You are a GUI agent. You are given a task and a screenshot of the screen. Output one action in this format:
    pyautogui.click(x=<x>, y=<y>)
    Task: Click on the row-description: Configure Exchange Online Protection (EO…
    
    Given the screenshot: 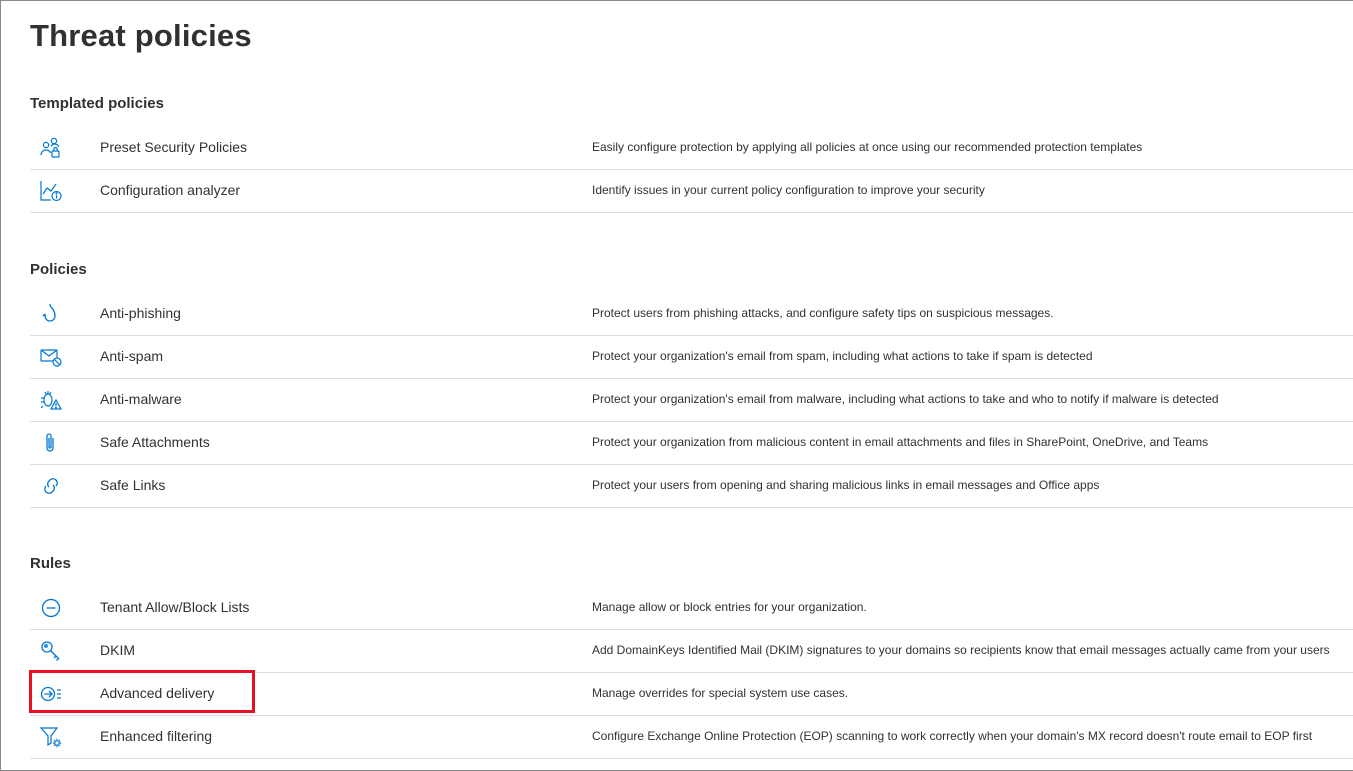 What is the action you would take?
    pyautogui.click(x=952, y=736)
    